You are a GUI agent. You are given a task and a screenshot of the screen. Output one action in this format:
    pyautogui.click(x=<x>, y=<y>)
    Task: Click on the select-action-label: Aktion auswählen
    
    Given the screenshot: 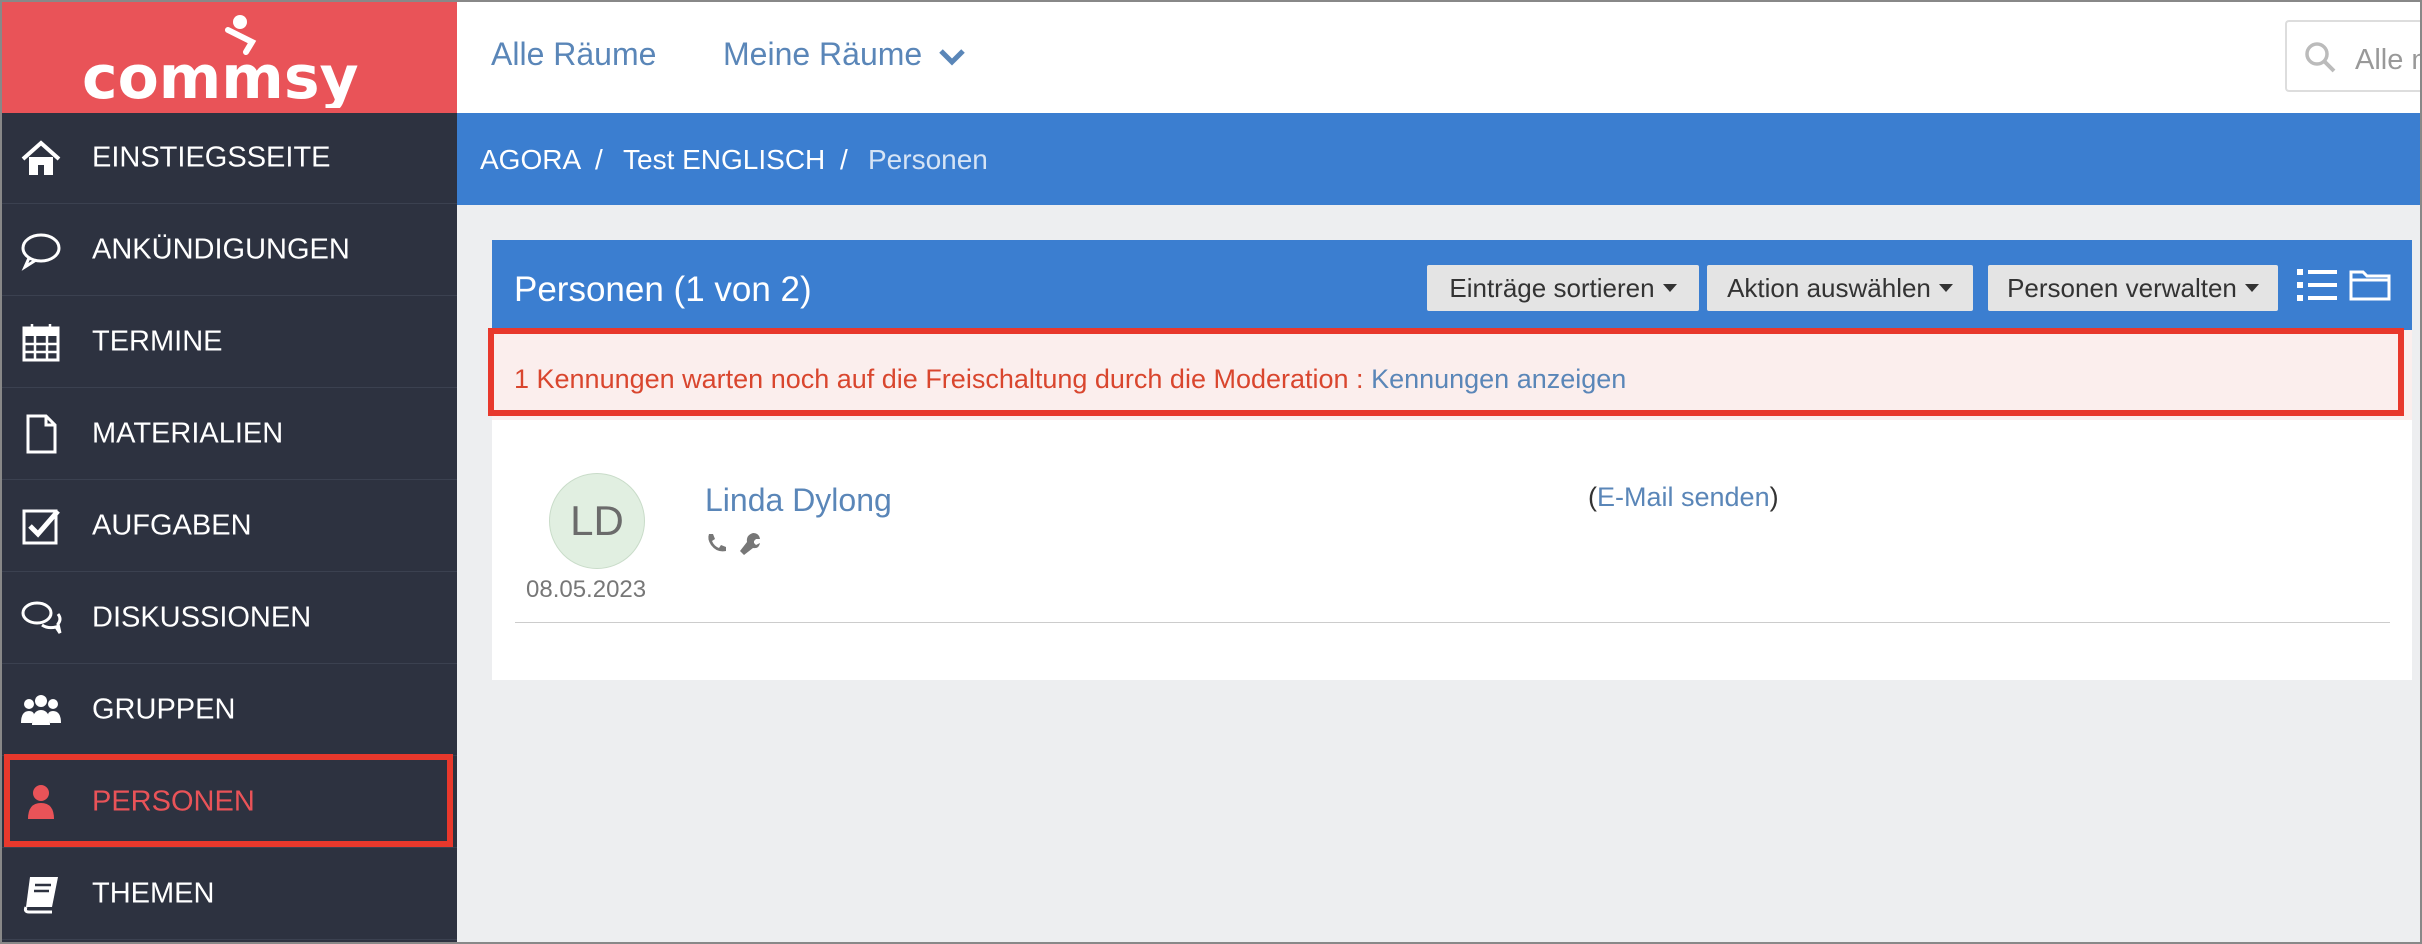 What is the action you would take?
    pyautogui.click(x=1829, y=287)
    